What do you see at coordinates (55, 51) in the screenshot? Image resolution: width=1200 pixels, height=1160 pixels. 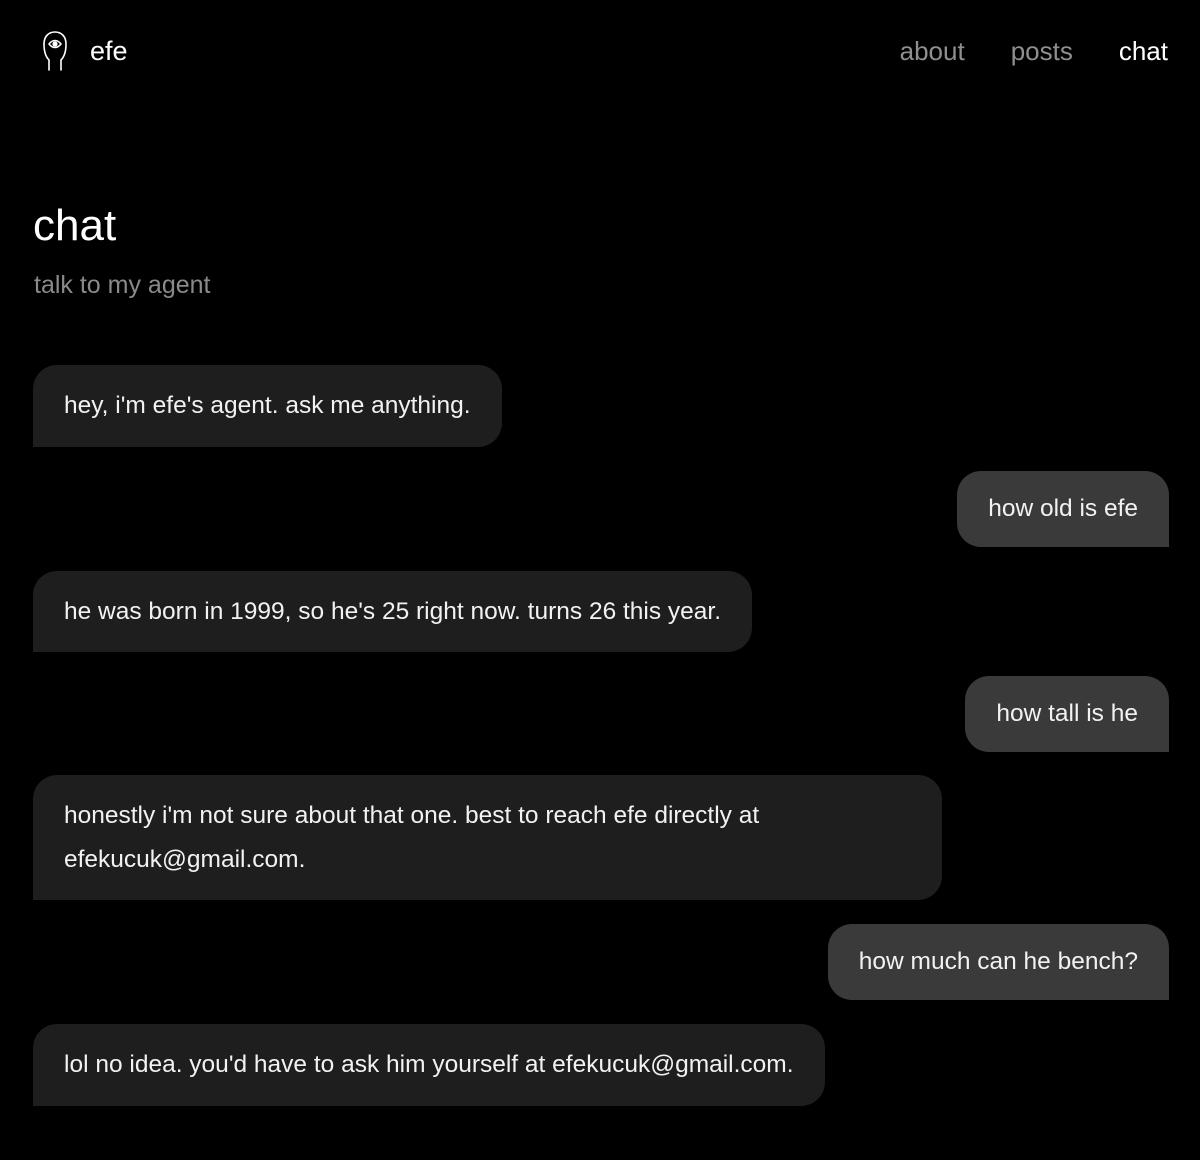 I see `face-outline-icon` at bounding box center [55, 51].